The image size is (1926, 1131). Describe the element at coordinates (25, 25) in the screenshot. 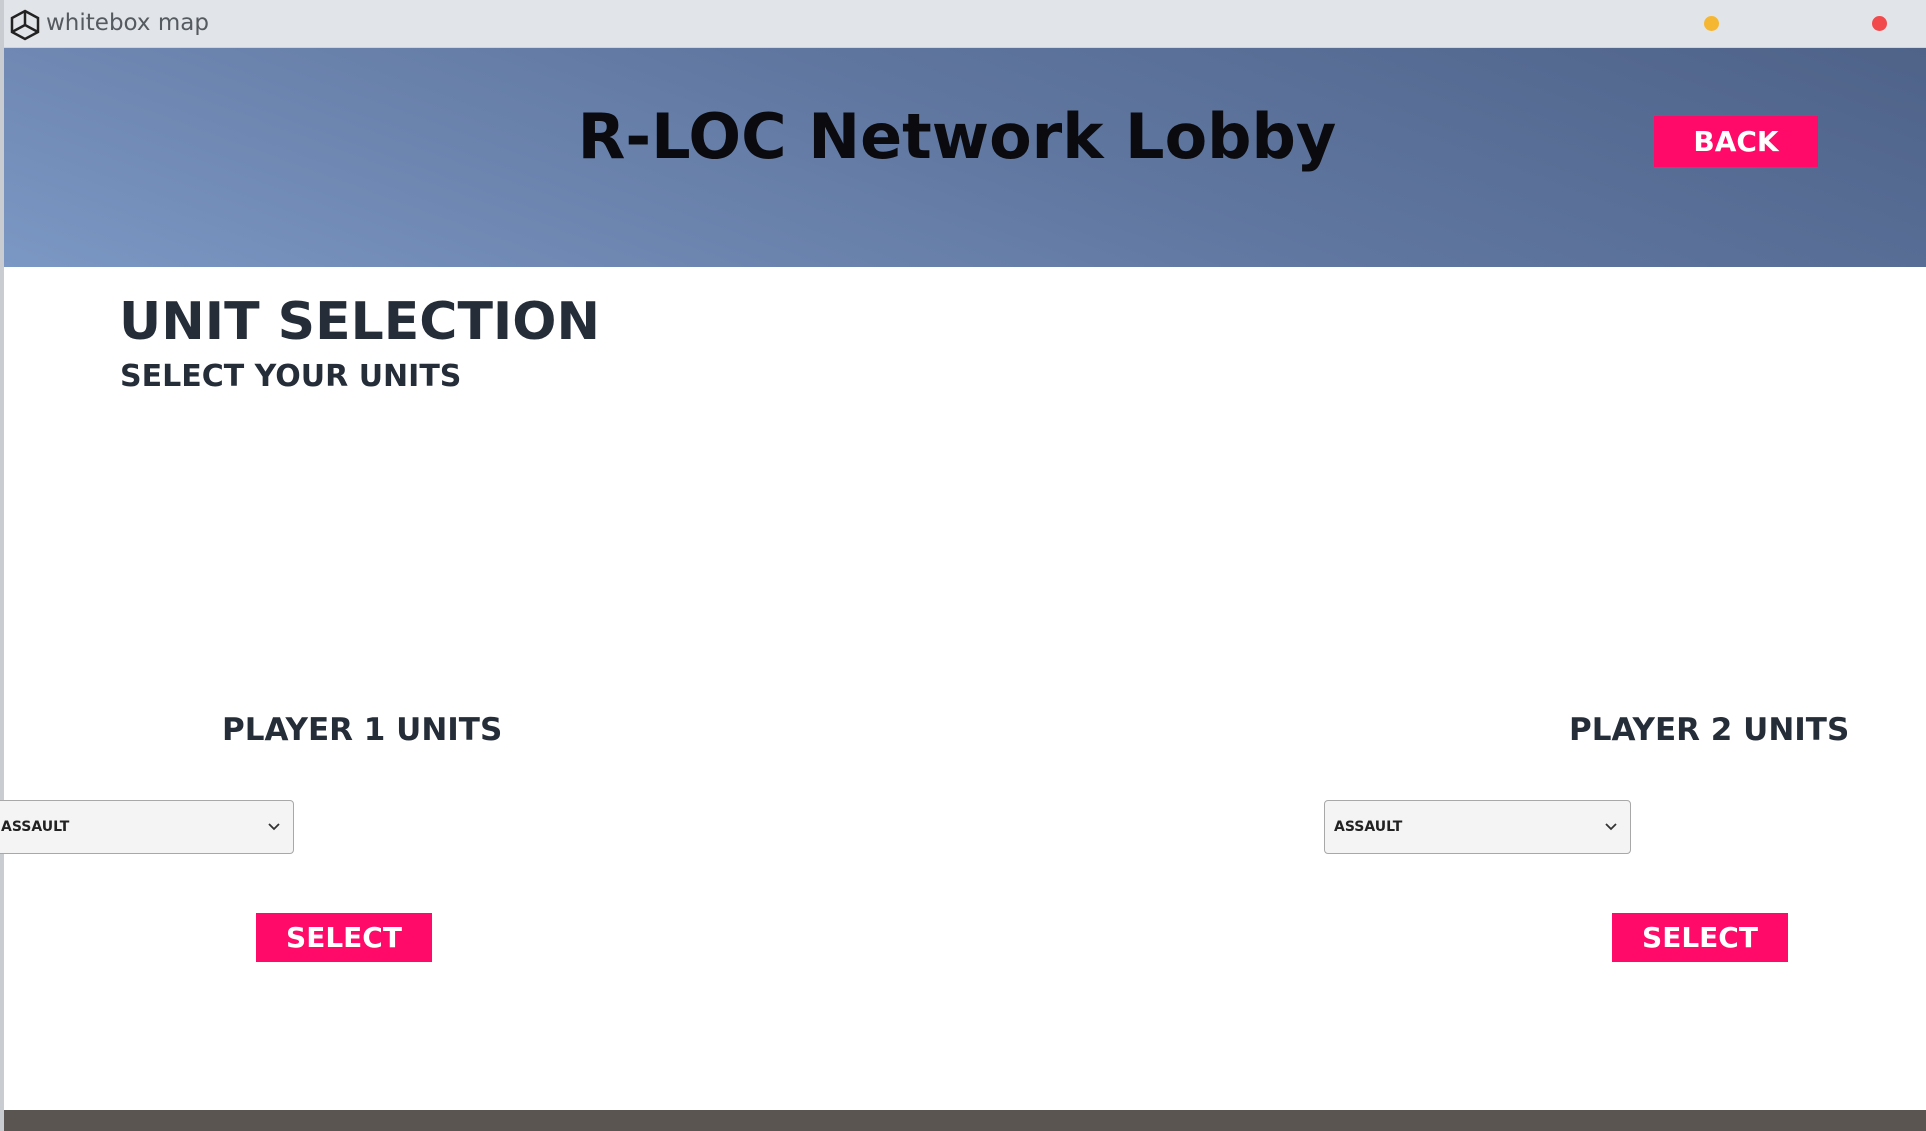

I see `unity-logo-icon` at that location.